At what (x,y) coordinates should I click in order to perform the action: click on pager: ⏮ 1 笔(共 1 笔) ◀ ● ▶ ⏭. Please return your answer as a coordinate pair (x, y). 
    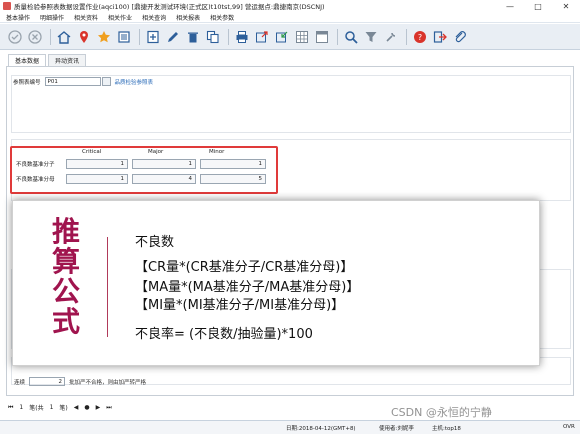
    Looking at the image, I should click on (63, 408).